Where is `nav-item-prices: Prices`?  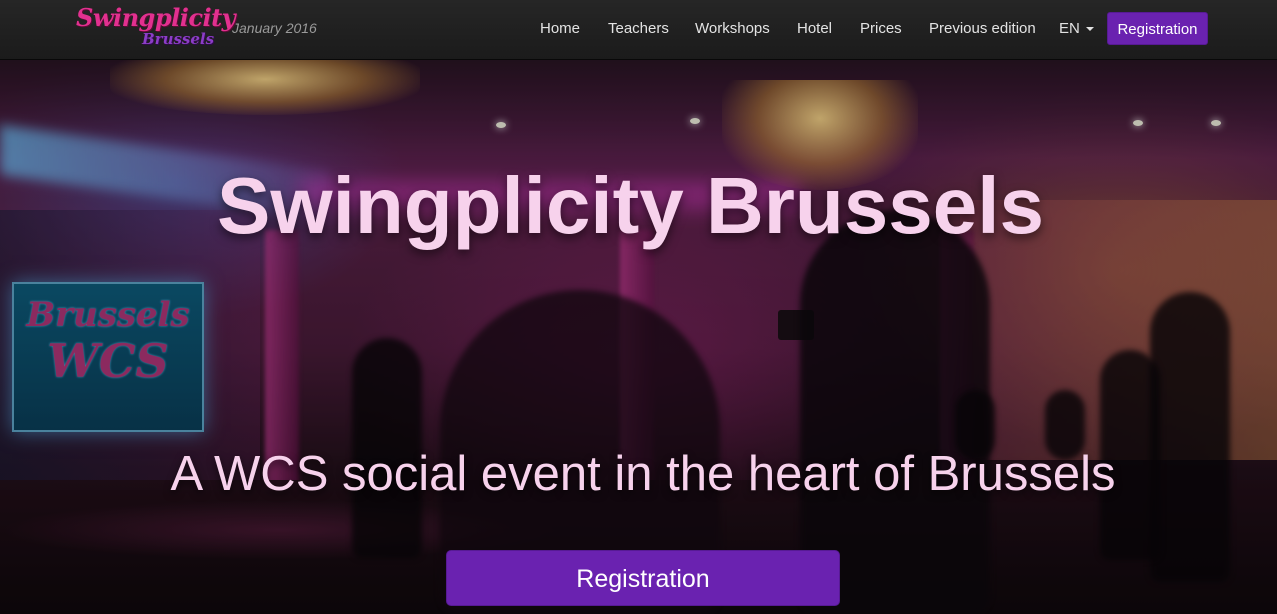
nav-item-prices: Prices is located at coordinates (881, 28).